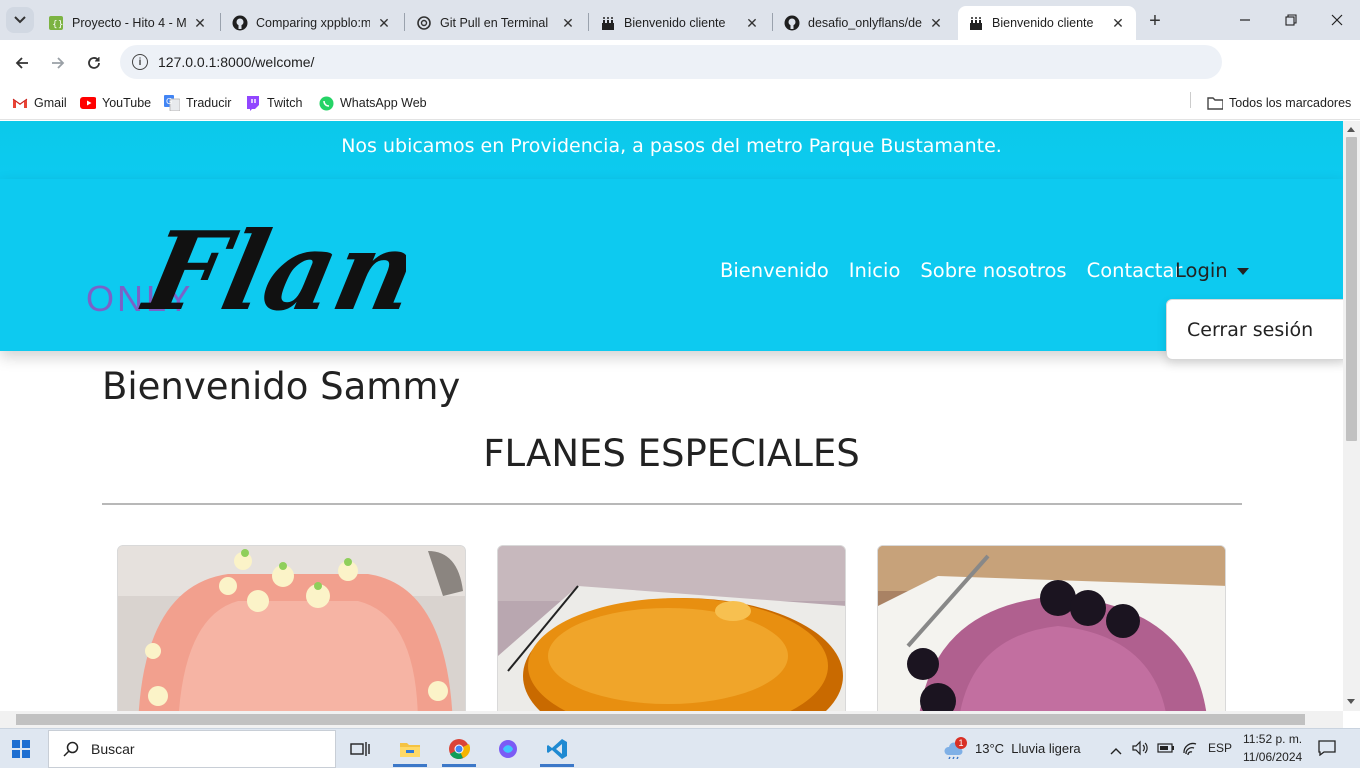 Image resolution: width=1360 pixels, height=768 pixels. I want to click on wifi-icon, so click(1190, 750).